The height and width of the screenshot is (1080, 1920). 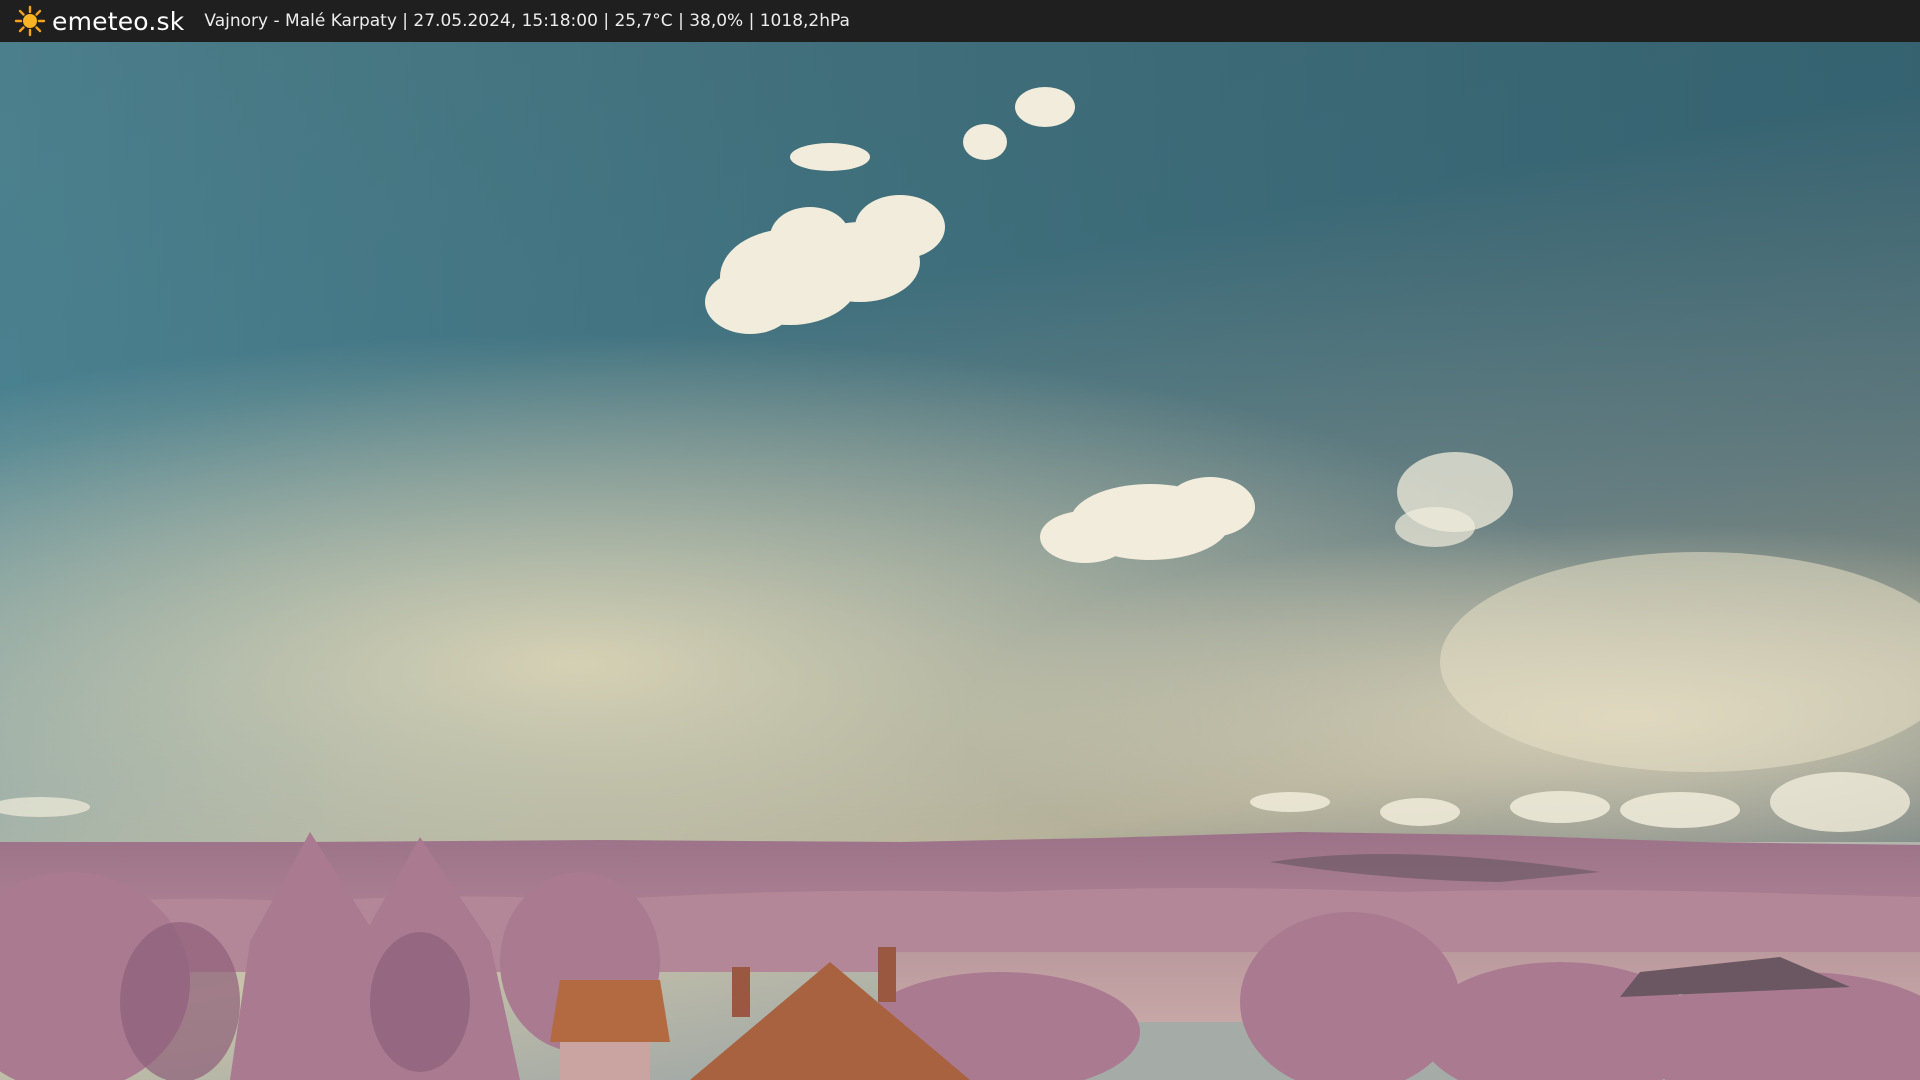 I want to click on sun-icon, so click(x=30, y=21).